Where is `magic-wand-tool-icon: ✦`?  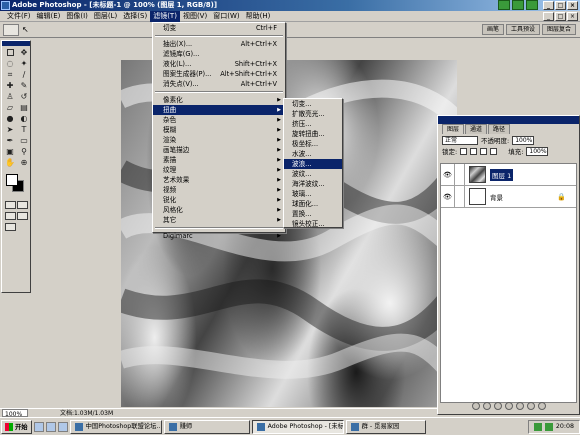
magic-wand-tool-icon: ✦ is located at coordinates (24, 63).